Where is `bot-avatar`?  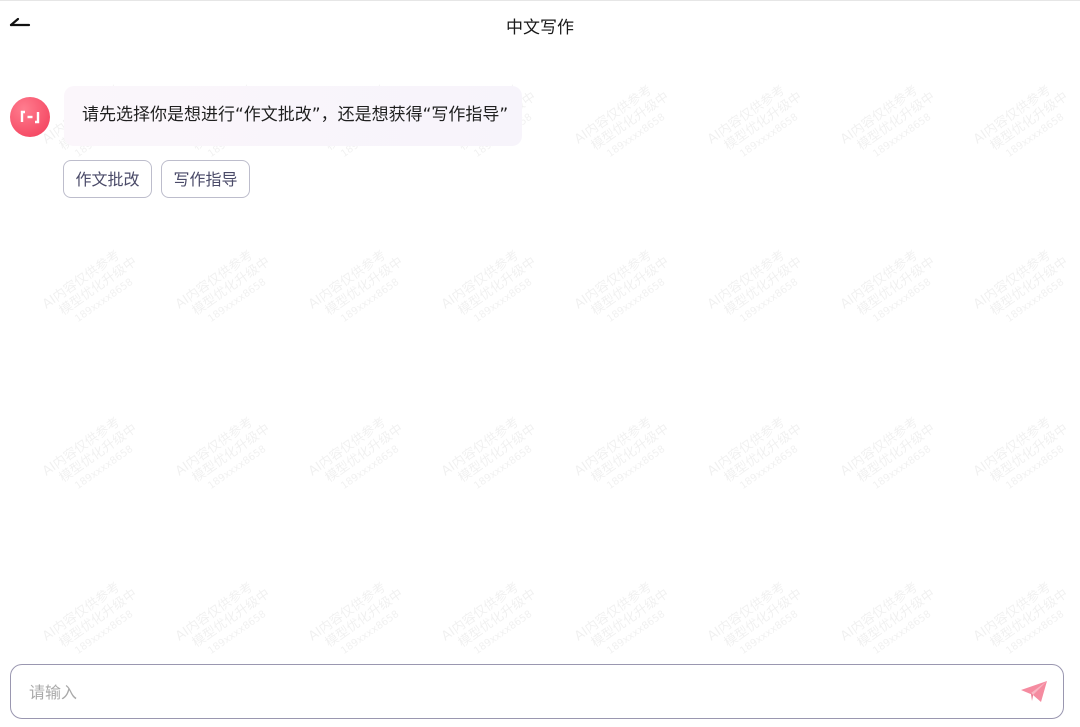
bot-avatar is located at coordinates (30, 117).